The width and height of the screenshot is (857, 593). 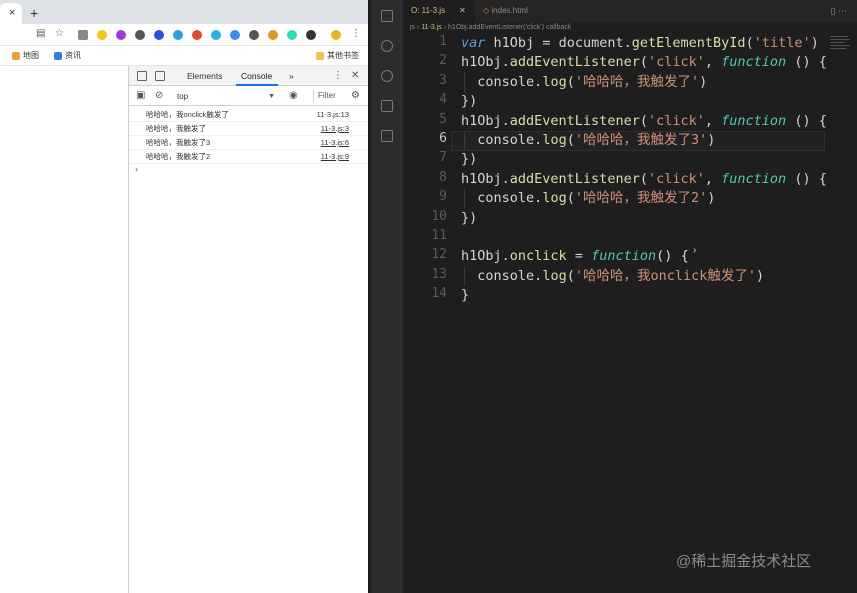 I want to click on close-tab-icon: ×, so click(x=12, y=13).